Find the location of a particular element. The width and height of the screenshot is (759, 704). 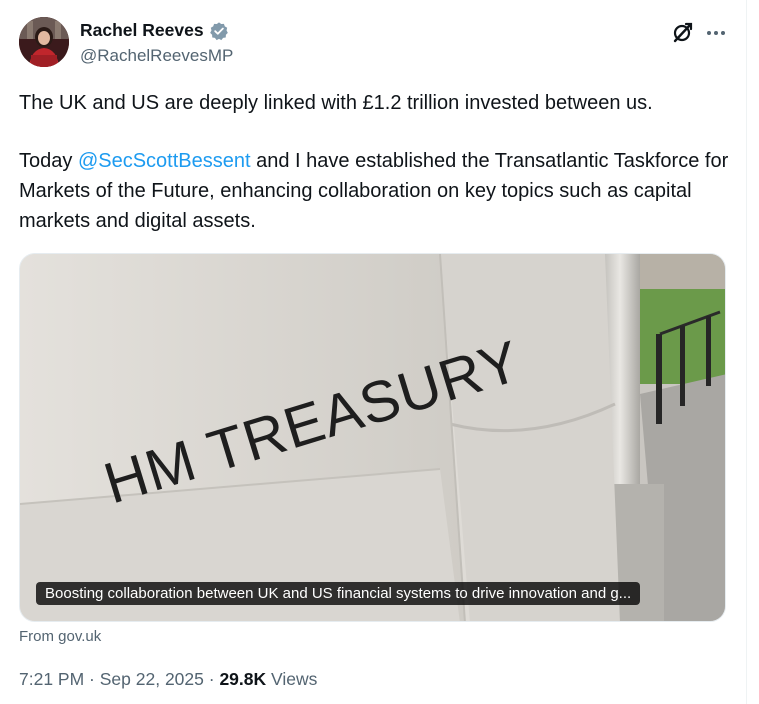

author-name-row: Rachel Reeves is located at coordinates (154, 30).